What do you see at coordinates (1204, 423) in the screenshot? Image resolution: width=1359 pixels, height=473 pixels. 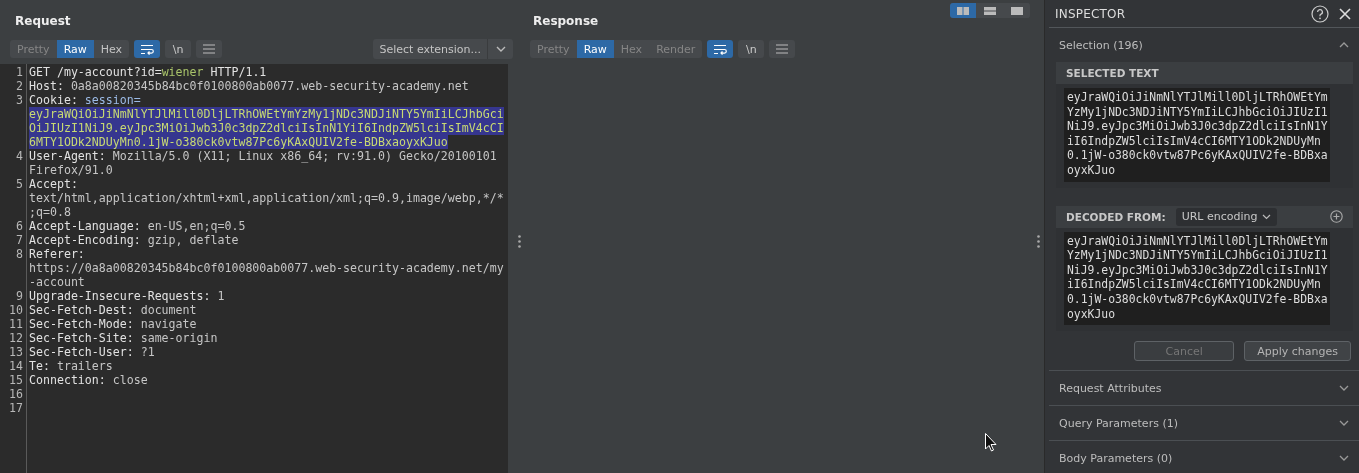 I see `section-header: Query Parameters (1)` at bounding box center [1204, 423].